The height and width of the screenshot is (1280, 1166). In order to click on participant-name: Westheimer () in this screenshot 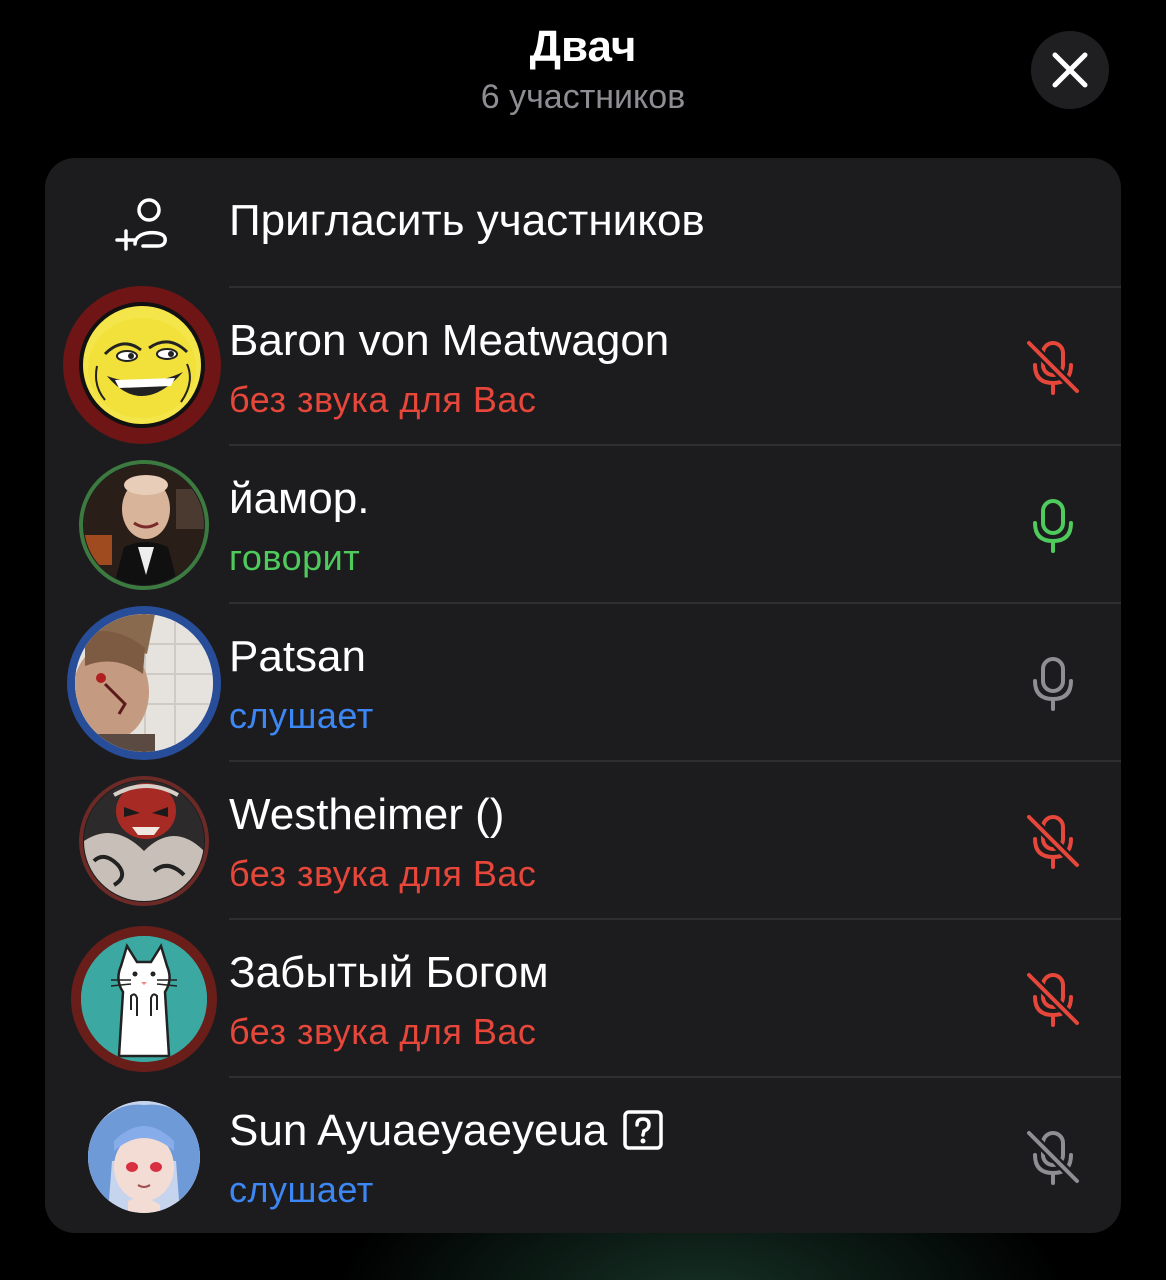, I will do `click(367, 814)`.